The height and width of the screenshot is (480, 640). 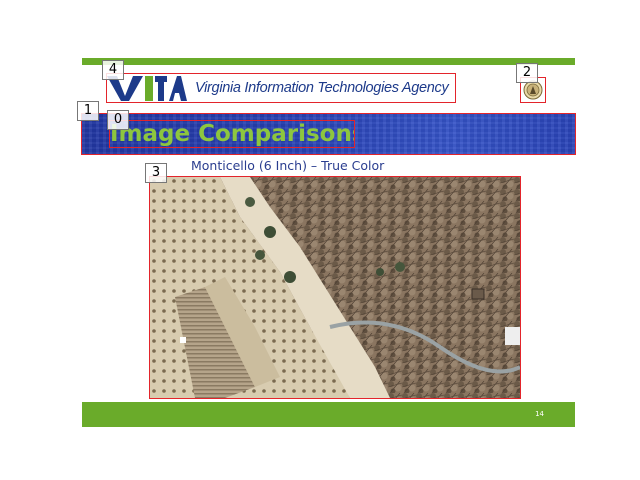 I want to click on marker-label: 3, so click(x=156, y=173).